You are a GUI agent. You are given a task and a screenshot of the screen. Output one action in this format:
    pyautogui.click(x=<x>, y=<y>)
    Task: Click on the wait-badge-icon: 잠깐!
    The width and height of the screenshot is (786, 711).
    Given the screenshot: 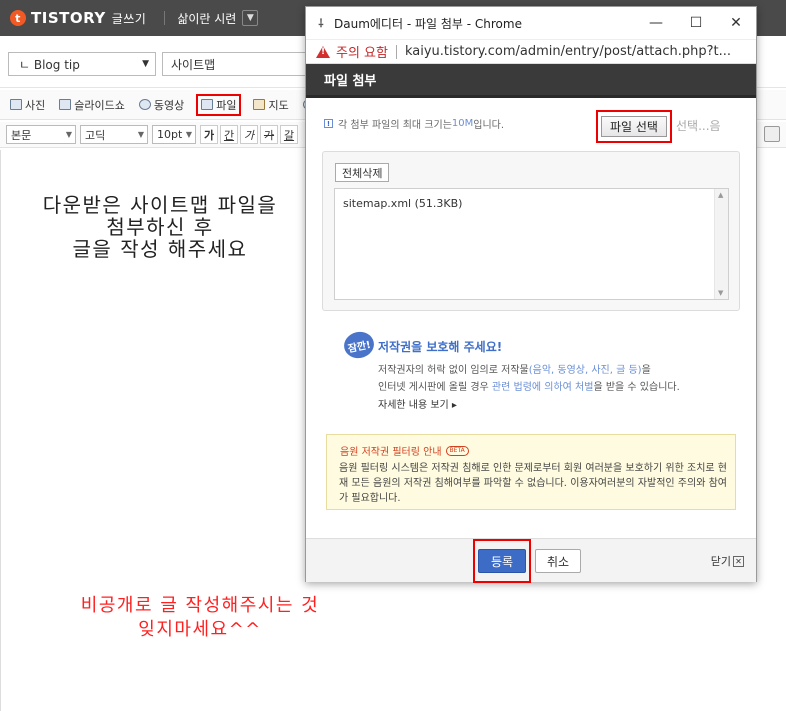 What is the action you would take?
    pyautogui.click(x=359, y=345)
    